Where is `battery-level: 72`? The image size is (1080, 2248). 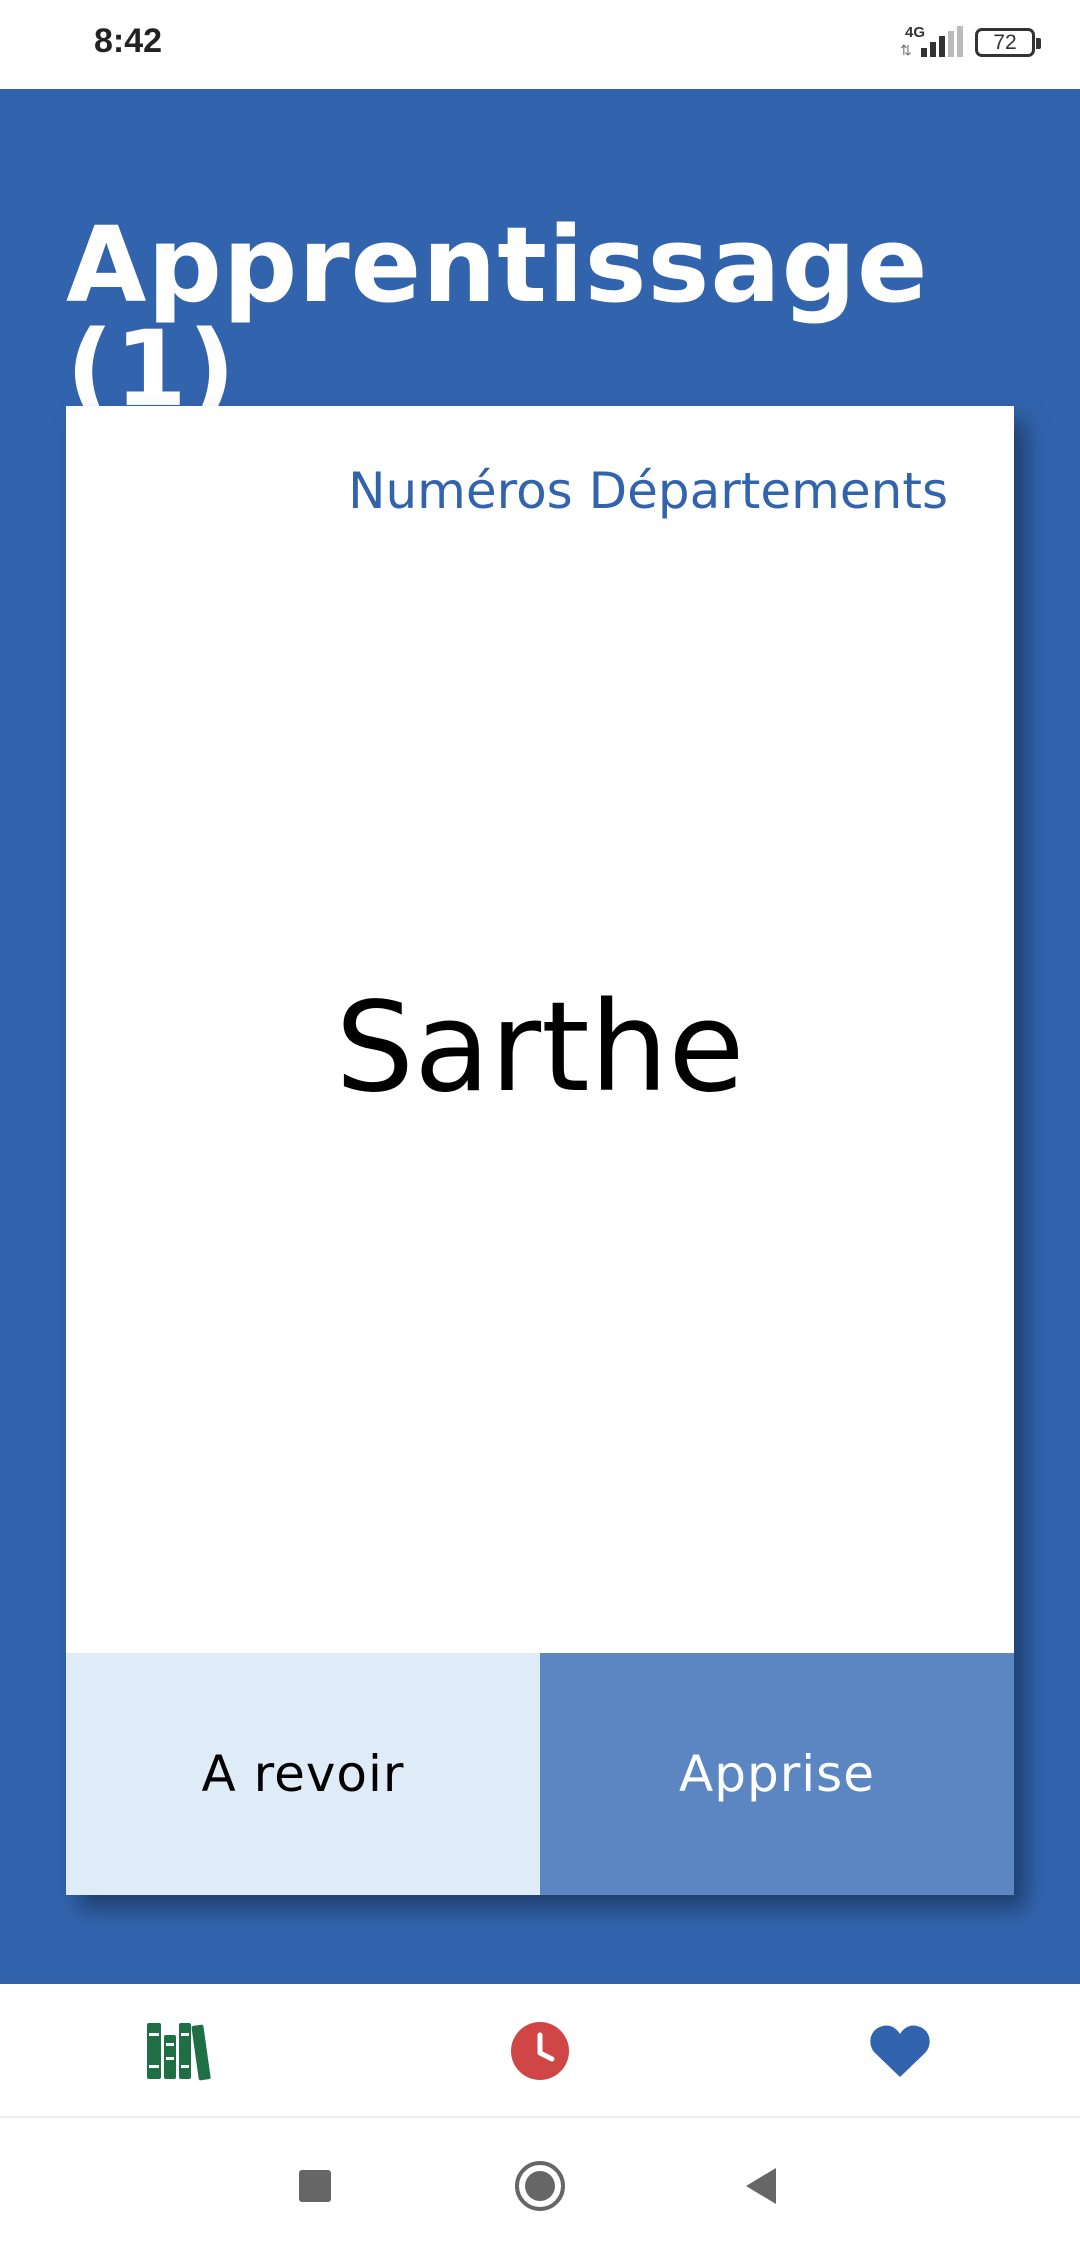
battery-level: 72 is located at coordinates (1005, 42).